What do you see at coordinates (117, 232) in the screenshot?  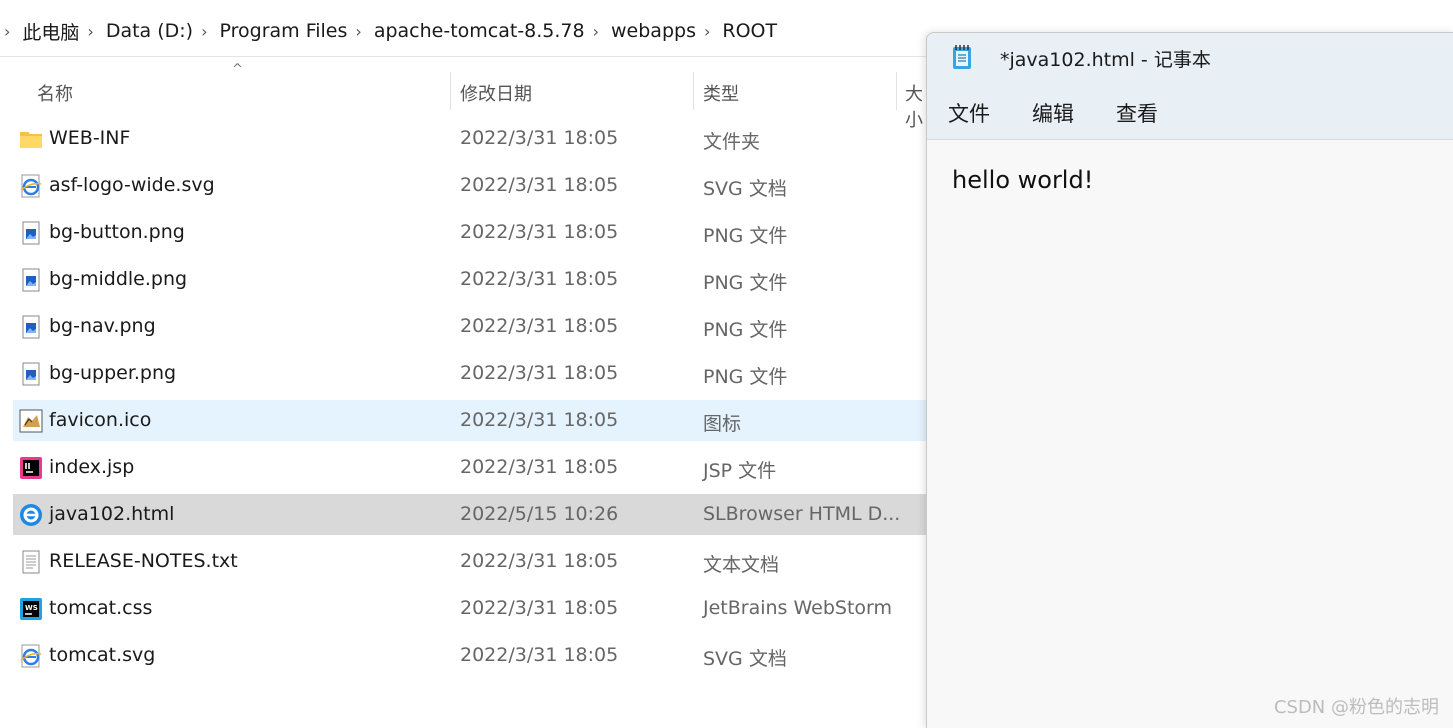 I see `file-name: bg-button.png` at bounding box center [117, 232].